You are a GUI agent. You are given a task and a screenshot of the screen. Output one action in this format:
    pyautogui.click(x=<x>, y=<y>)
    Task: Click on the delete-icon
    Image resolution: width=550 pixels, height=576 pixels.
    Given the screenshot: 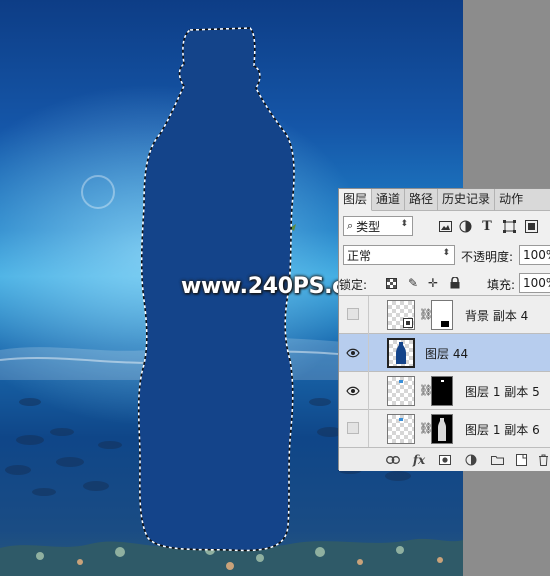 What is the action you would take?
    pyautogui.click(x=542, y=460)
    